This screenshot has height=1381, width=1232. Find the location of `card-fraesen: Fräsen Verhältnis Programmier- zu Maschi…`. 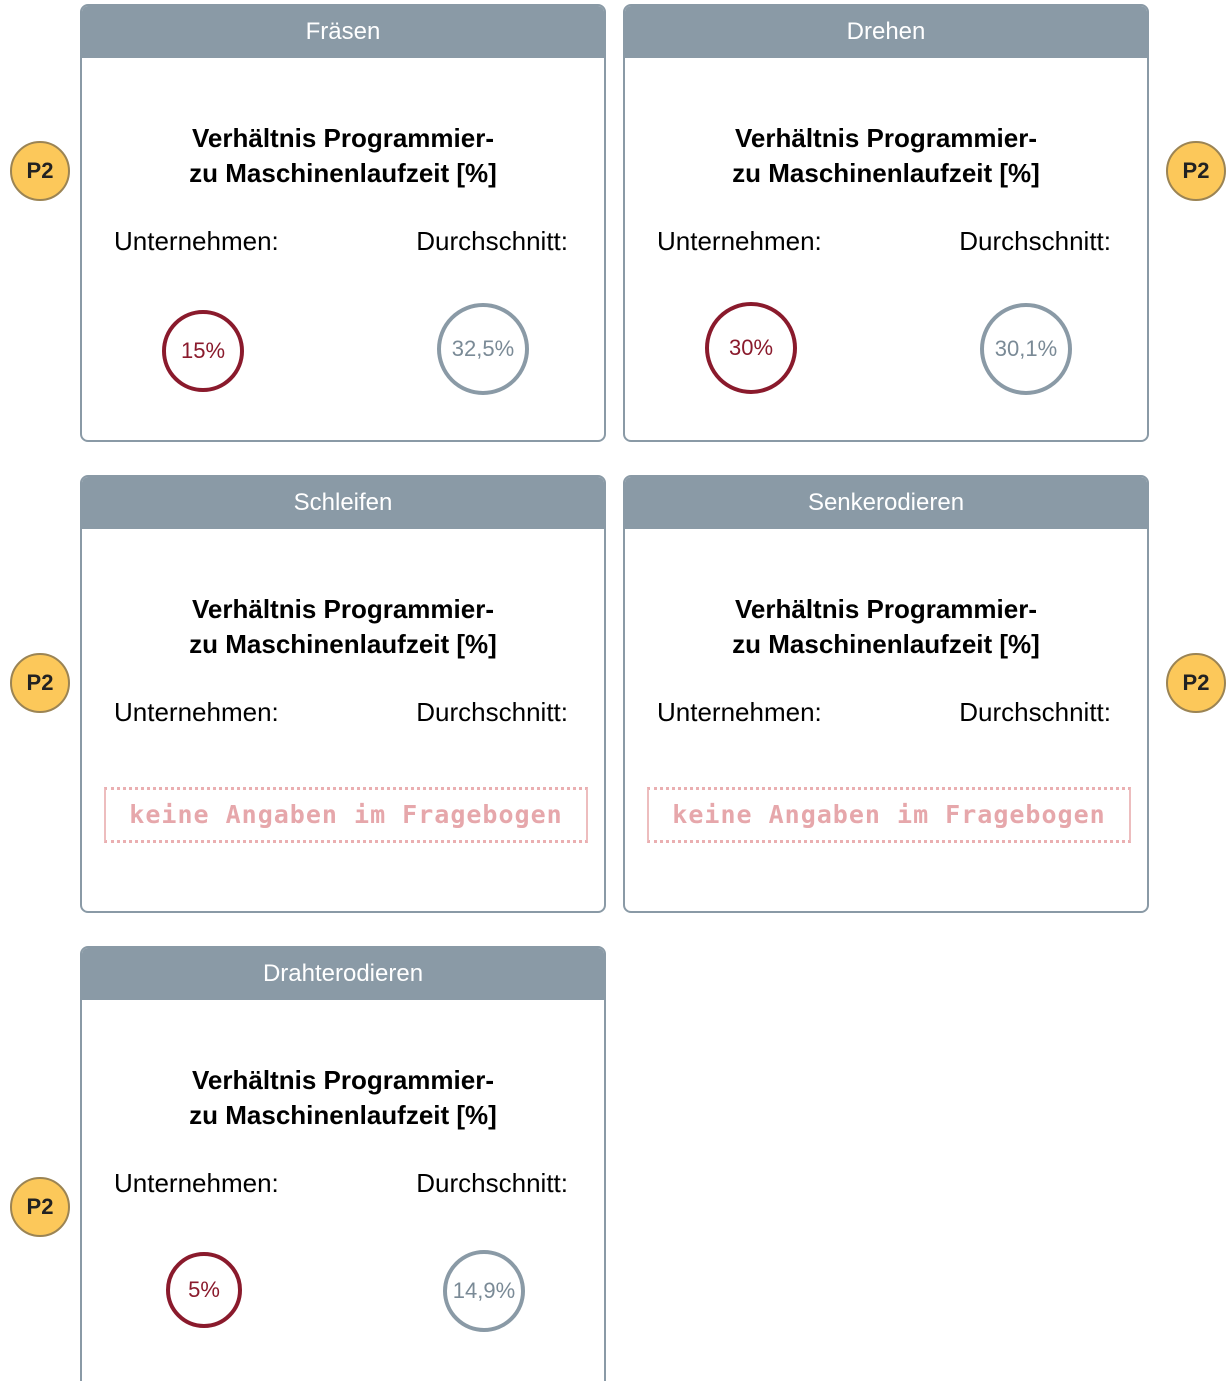

card-fraesen: Fräsen Verhältnis Programmier- zu Maschi… is located at coordinates (343, 223).